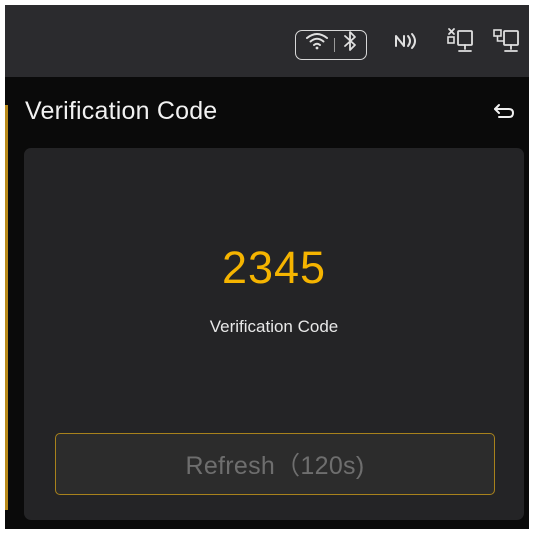 The image size is (534, 534). What do you see at coordinates (408, 41) in the screenshot?
I see `nfc-icon` at bounding box center [408, 41].